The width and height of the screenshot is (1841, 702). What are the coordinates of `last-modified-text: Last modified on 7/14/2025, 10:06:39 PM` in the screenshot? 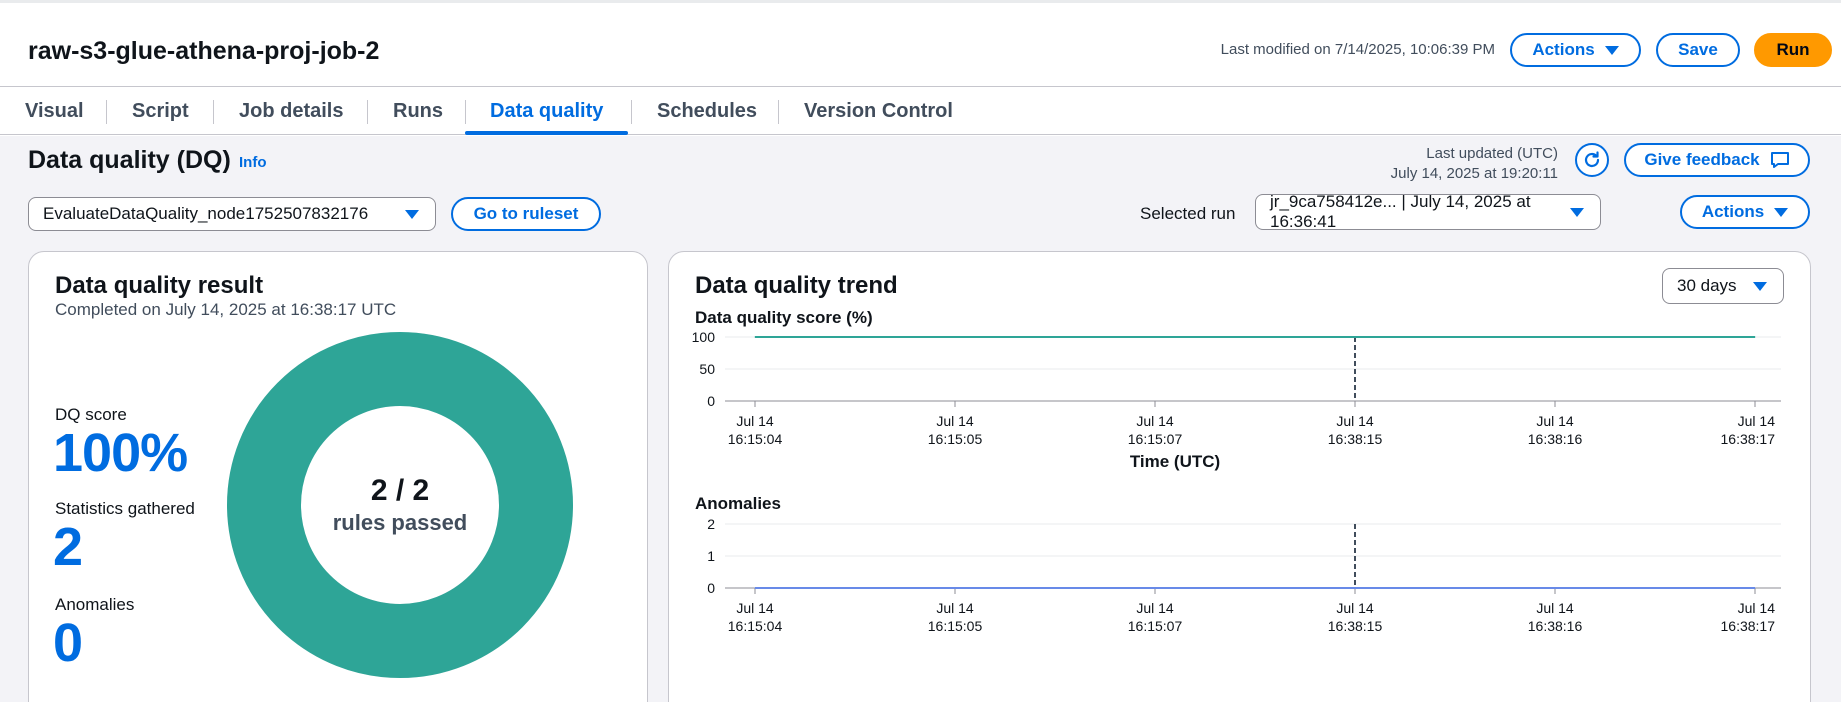 It's located at (1357, 49).